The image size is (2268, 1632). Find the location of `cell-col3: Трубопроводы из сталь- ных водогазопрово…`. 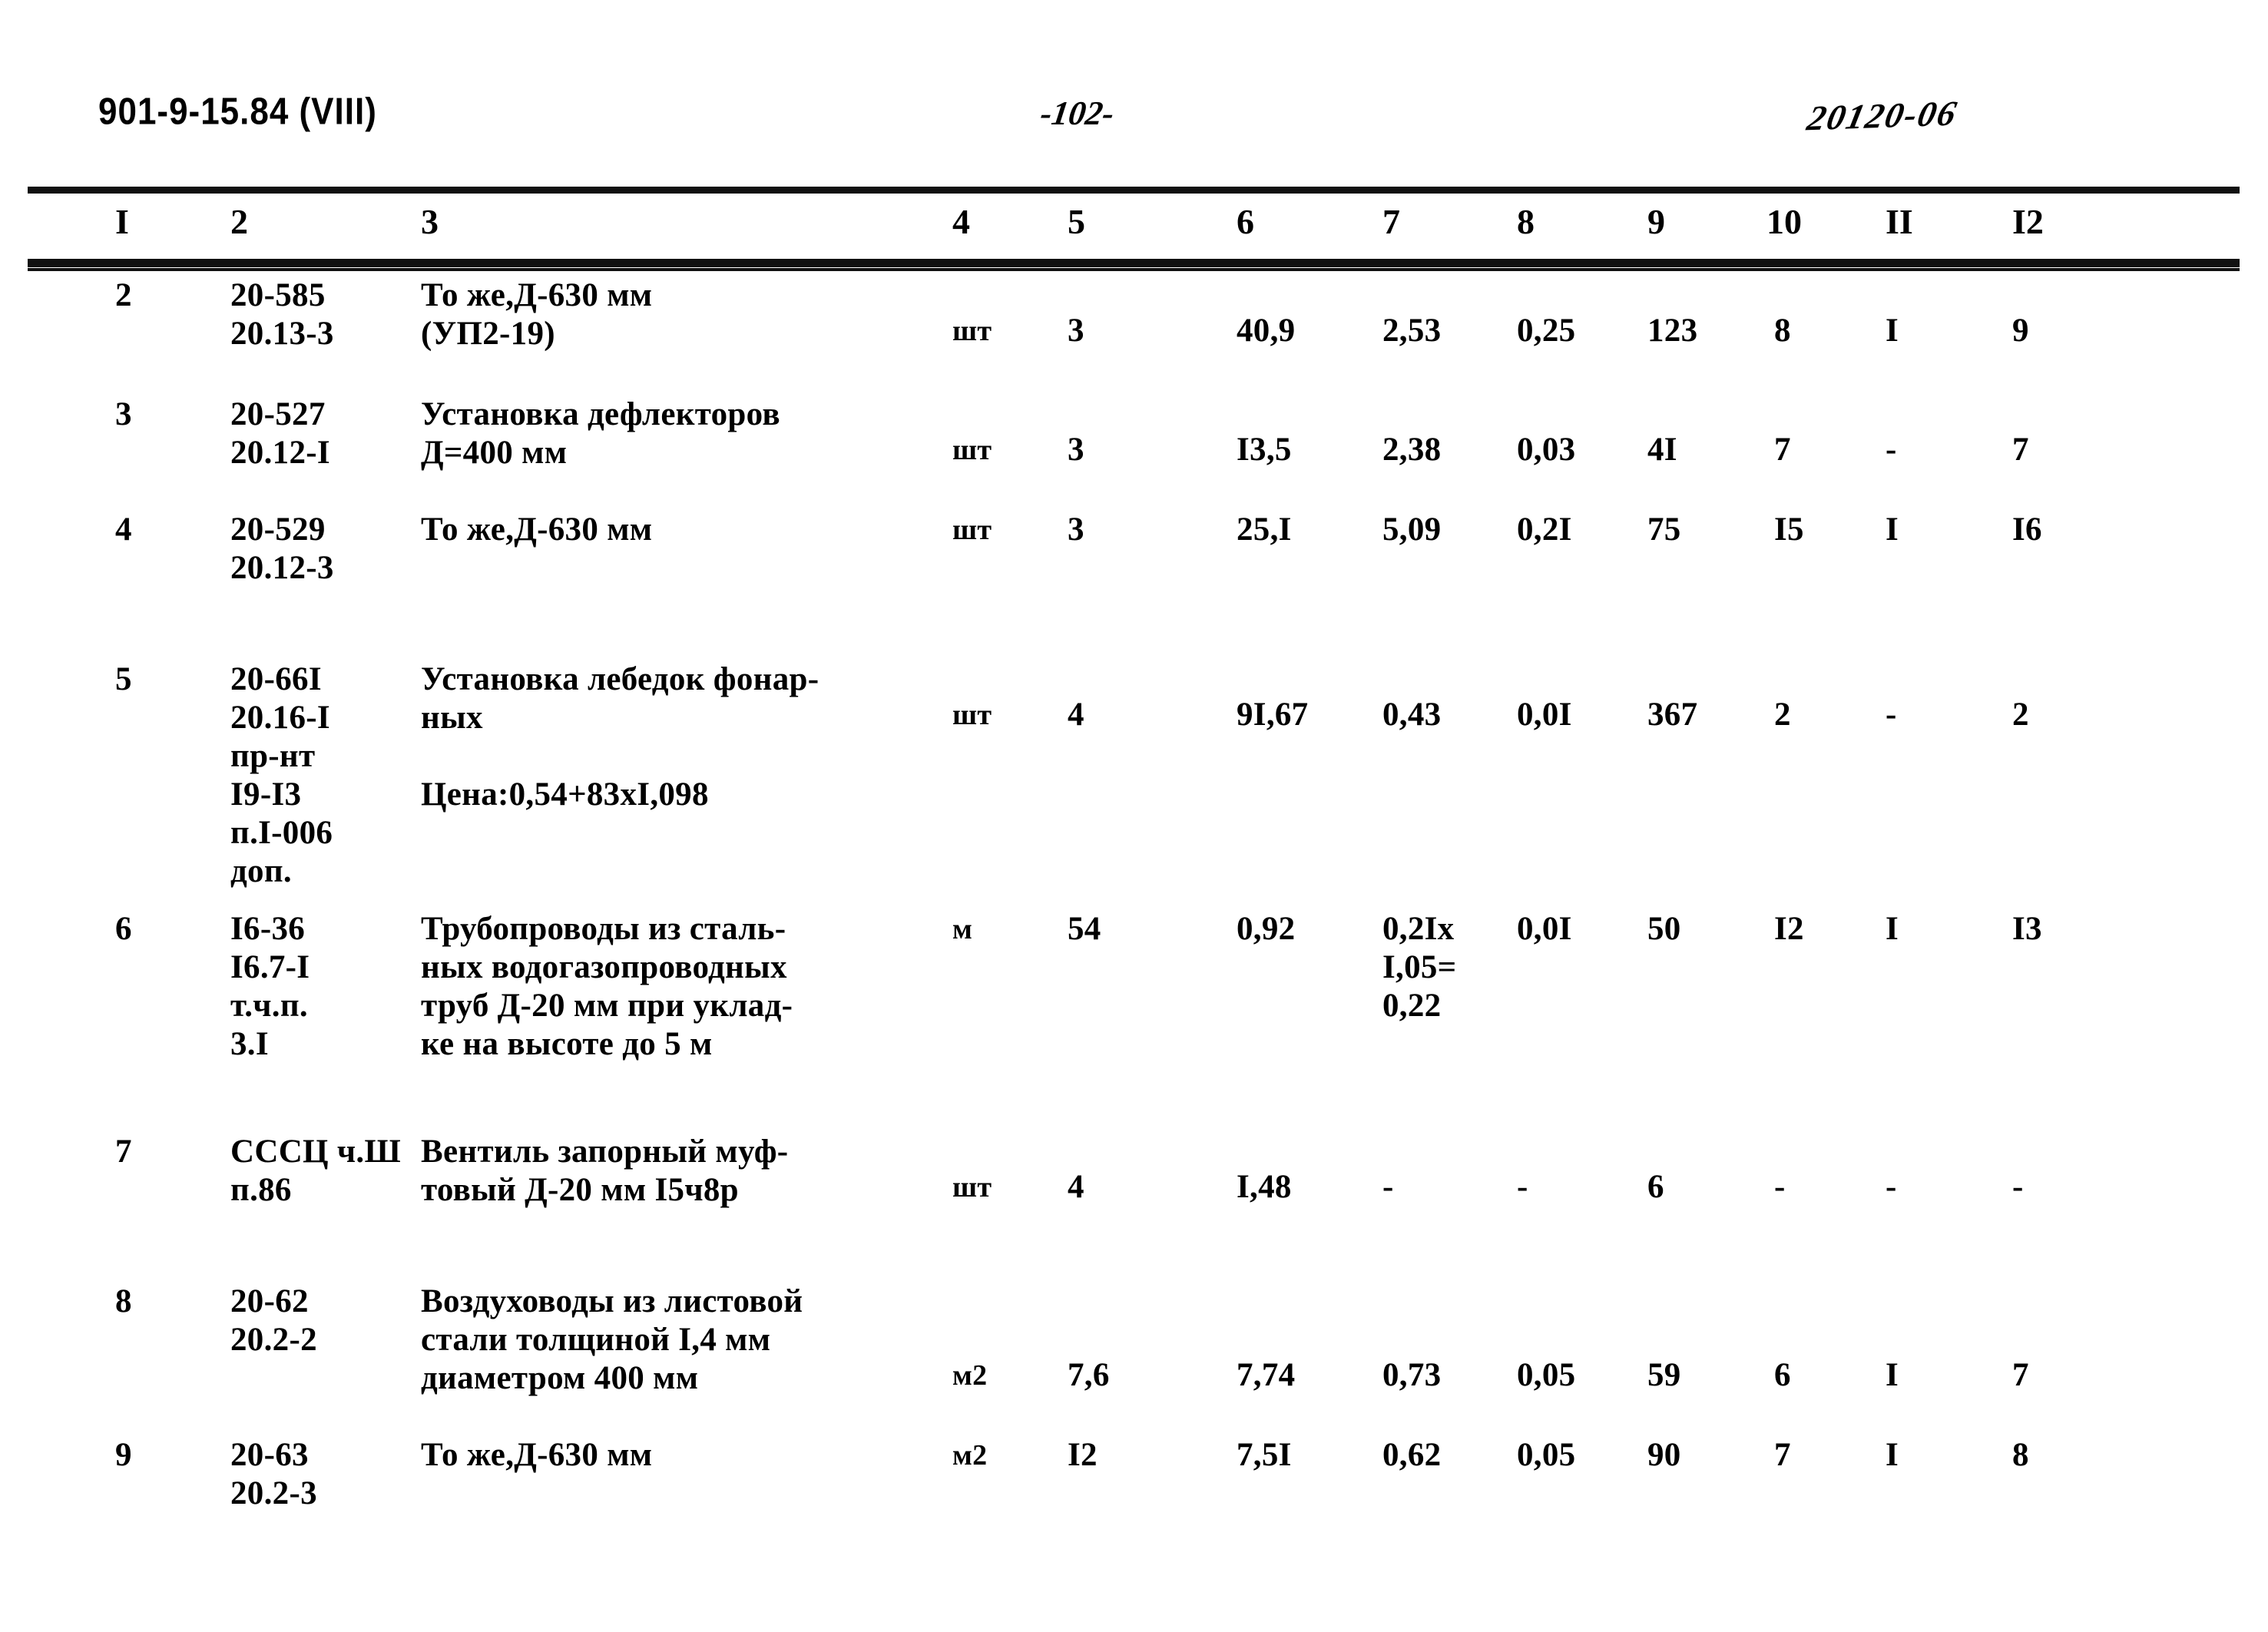

cell-col3: Трубопроводы из сталь- ных водогазопрово… is located at coordinates (607, 986).